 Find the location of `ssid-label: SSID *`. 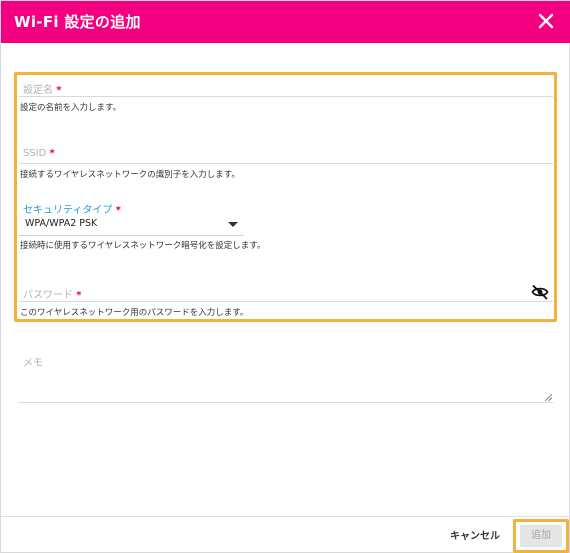

ssid-label: SSID * is located at coordinates (39, 153).